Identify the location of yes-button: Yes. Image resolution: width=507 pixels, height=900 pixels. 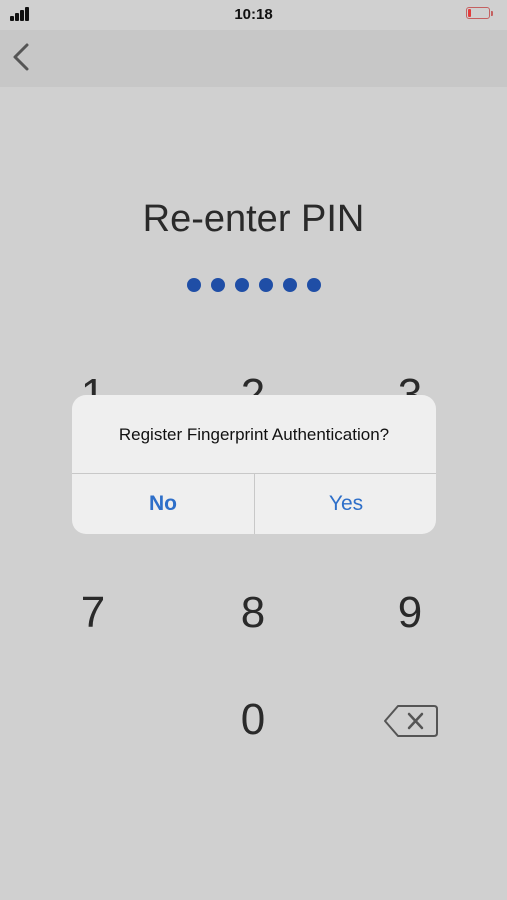
(345, 504).